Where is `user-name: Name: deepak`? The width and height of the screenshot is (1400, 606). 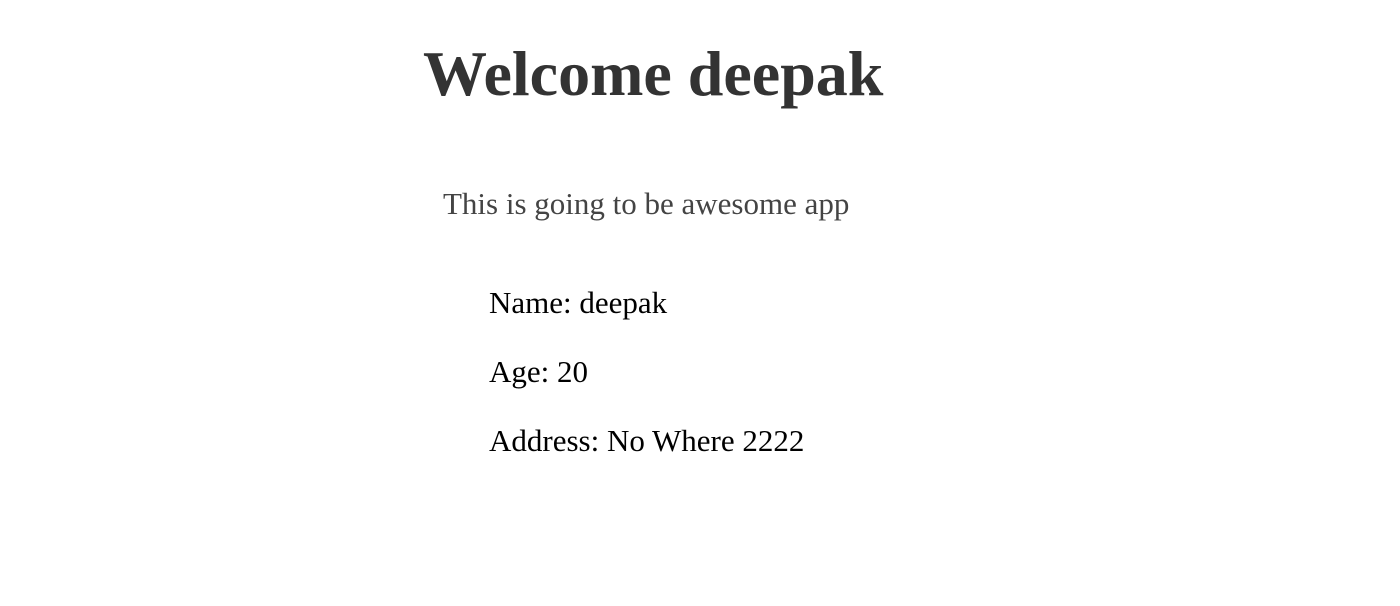
user-name: Name: deepak is located at coordinates (578, 302).